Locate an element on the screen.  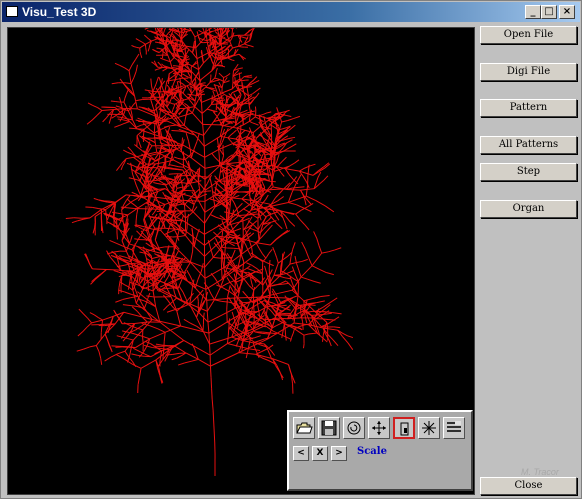
move-arrows-icon is located at coordinates (379, 428).